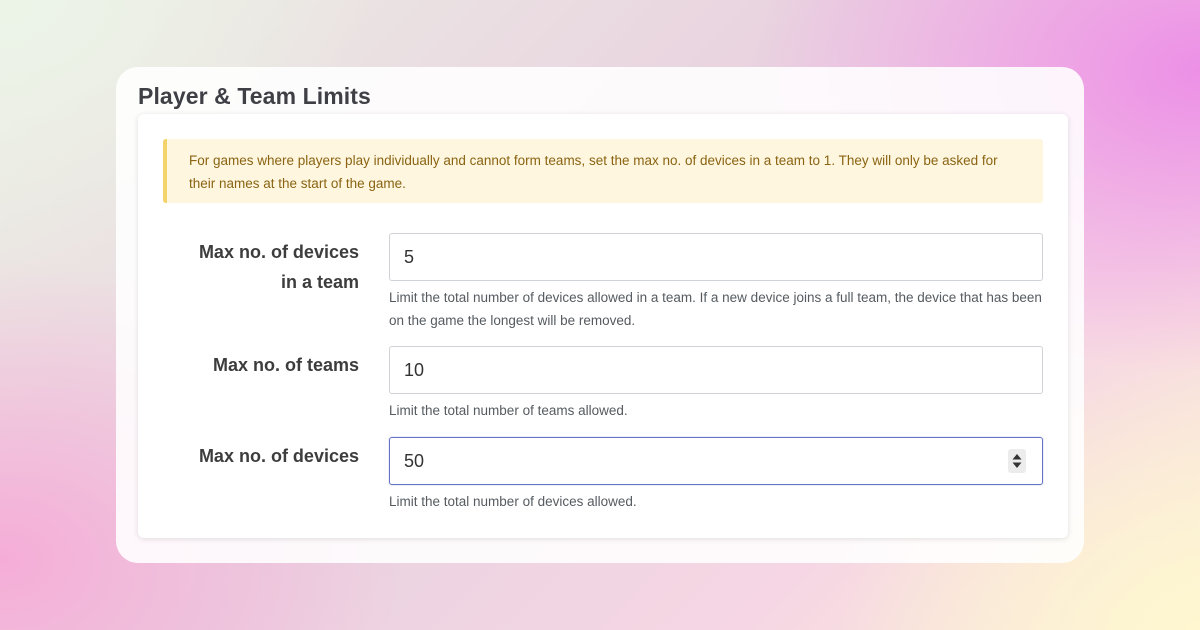 The height and width of the screenshot is (630, 1200). I want to click on team-devices-label: Max no. of devices in a team, so click(279, 267).